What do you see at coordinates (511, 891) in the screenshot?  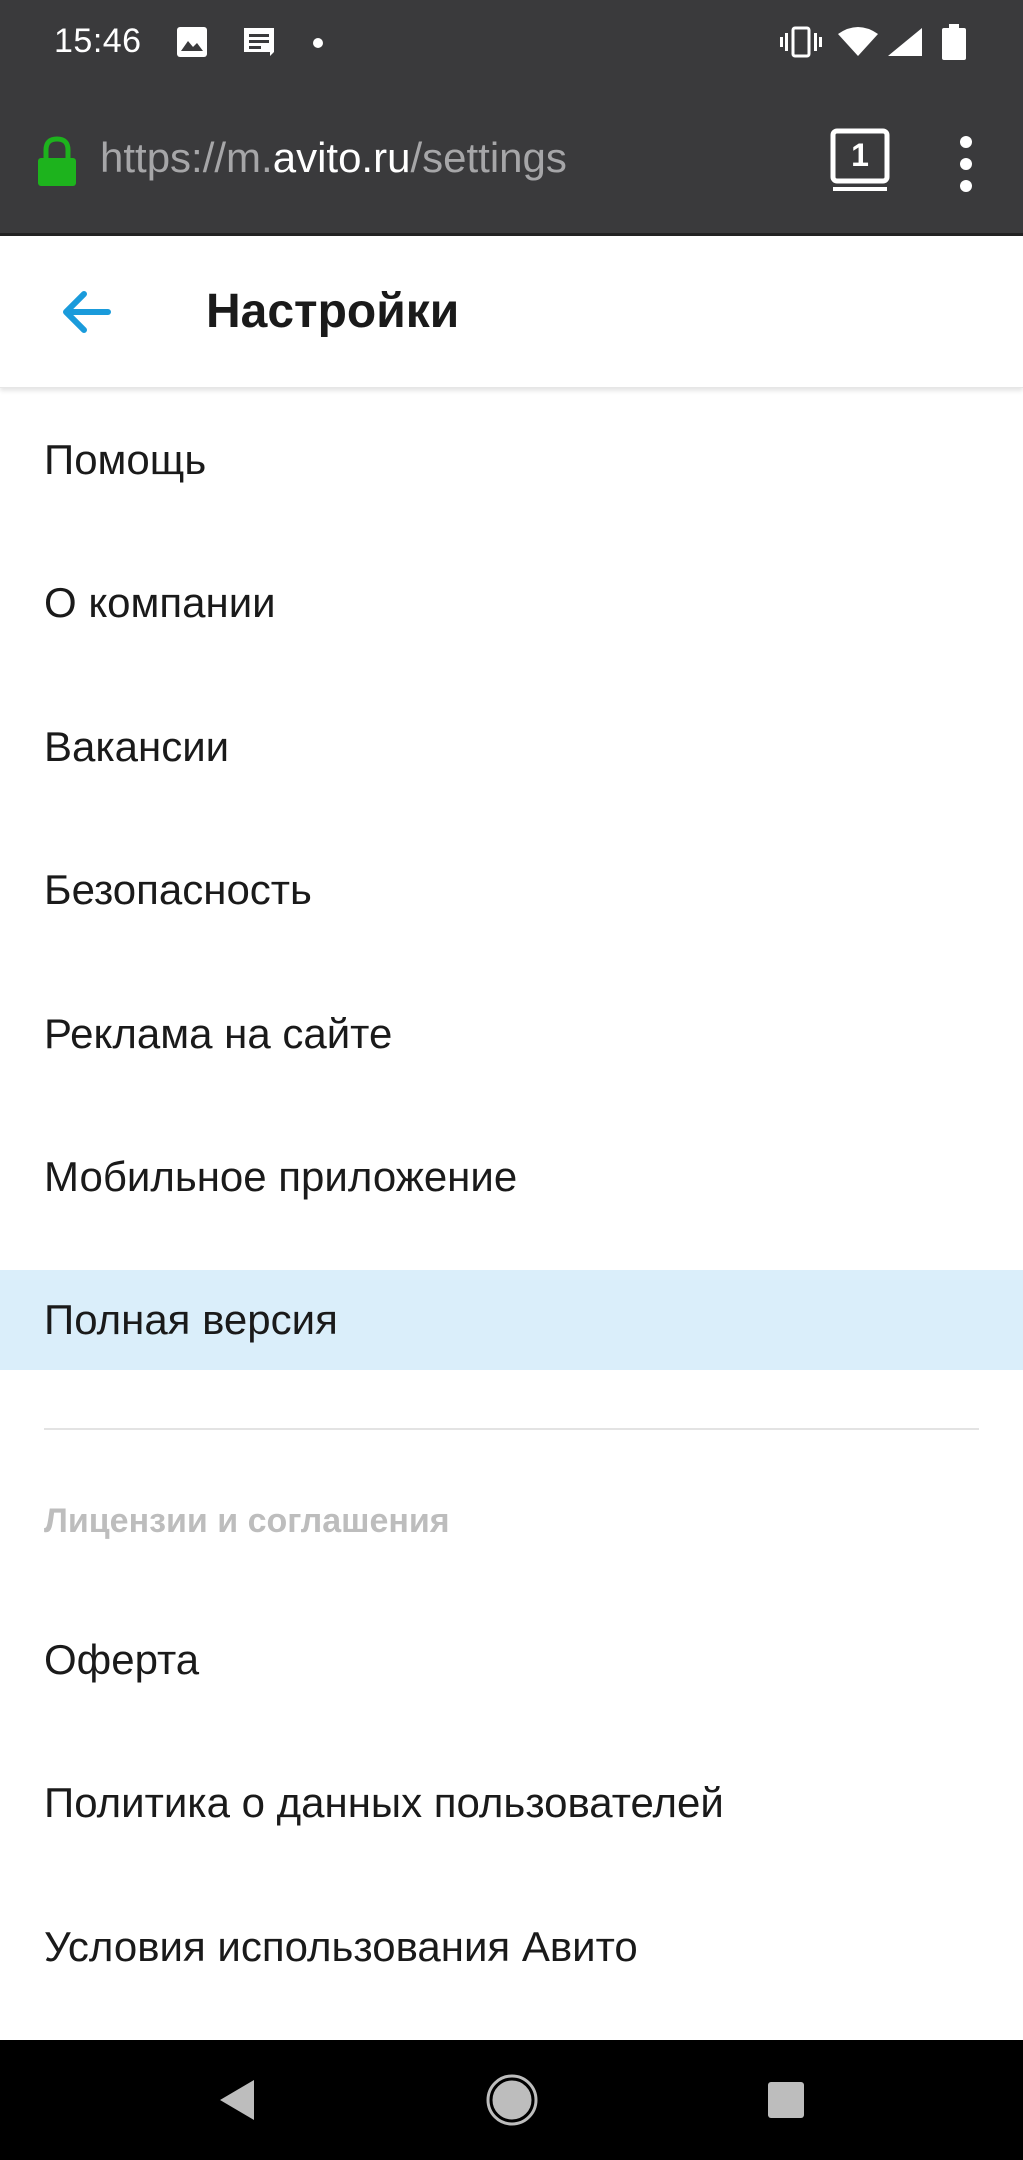 I see `settings-item-security: Безопасность` at bounding box center [511, 891].